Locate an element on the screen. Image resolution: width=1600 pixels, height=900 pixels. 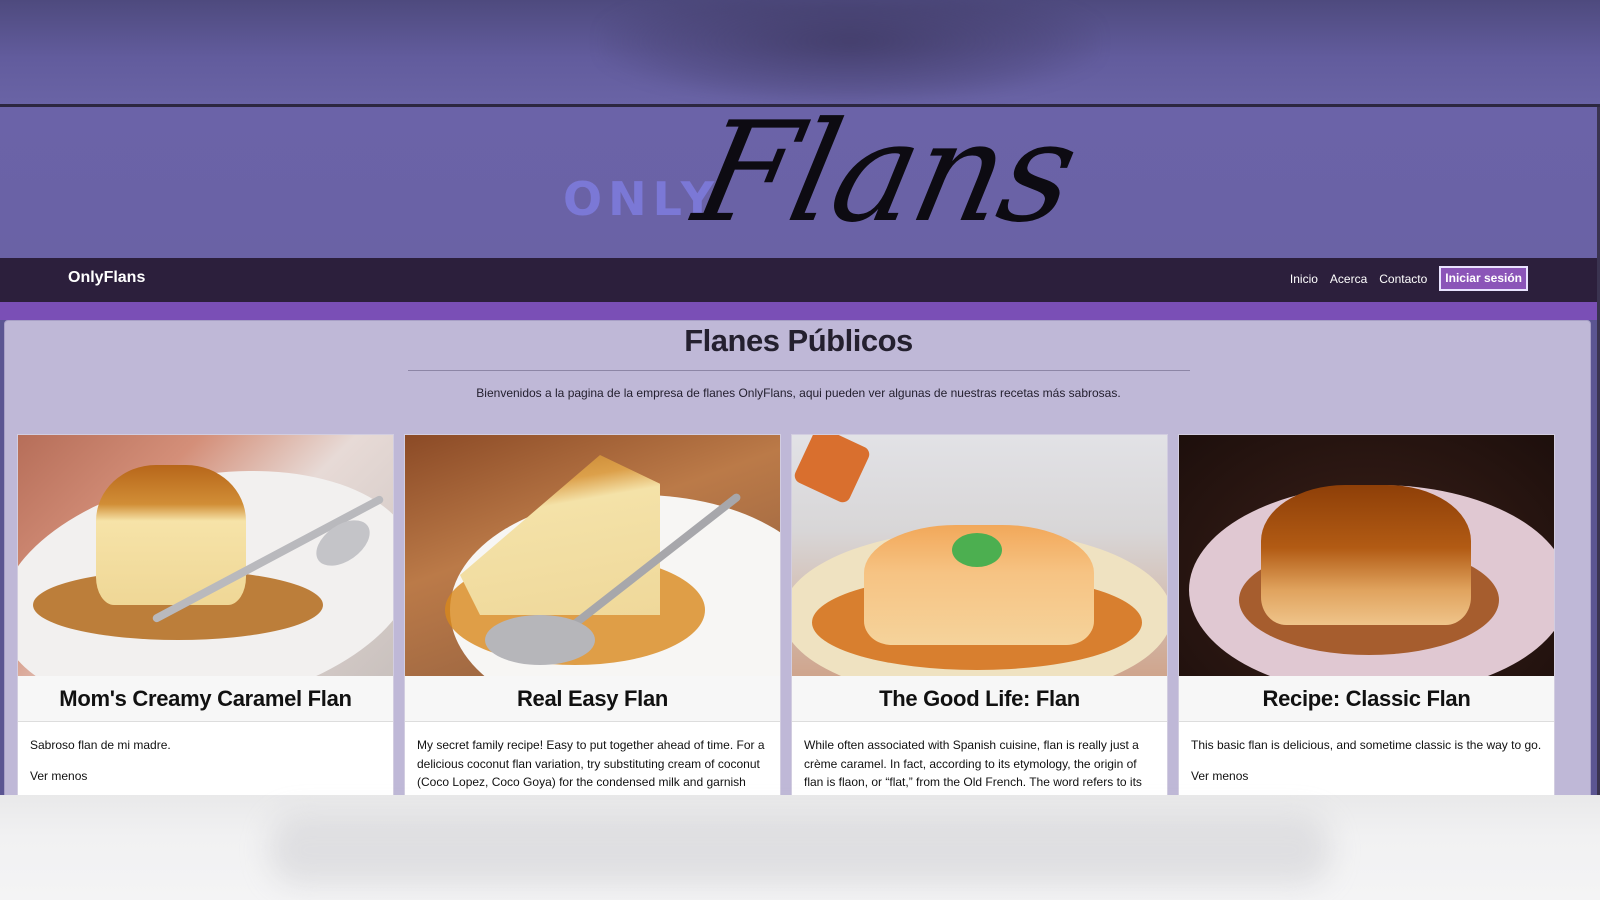
nav-link-acerca: Acerca is located at coordinates (1348, 279).